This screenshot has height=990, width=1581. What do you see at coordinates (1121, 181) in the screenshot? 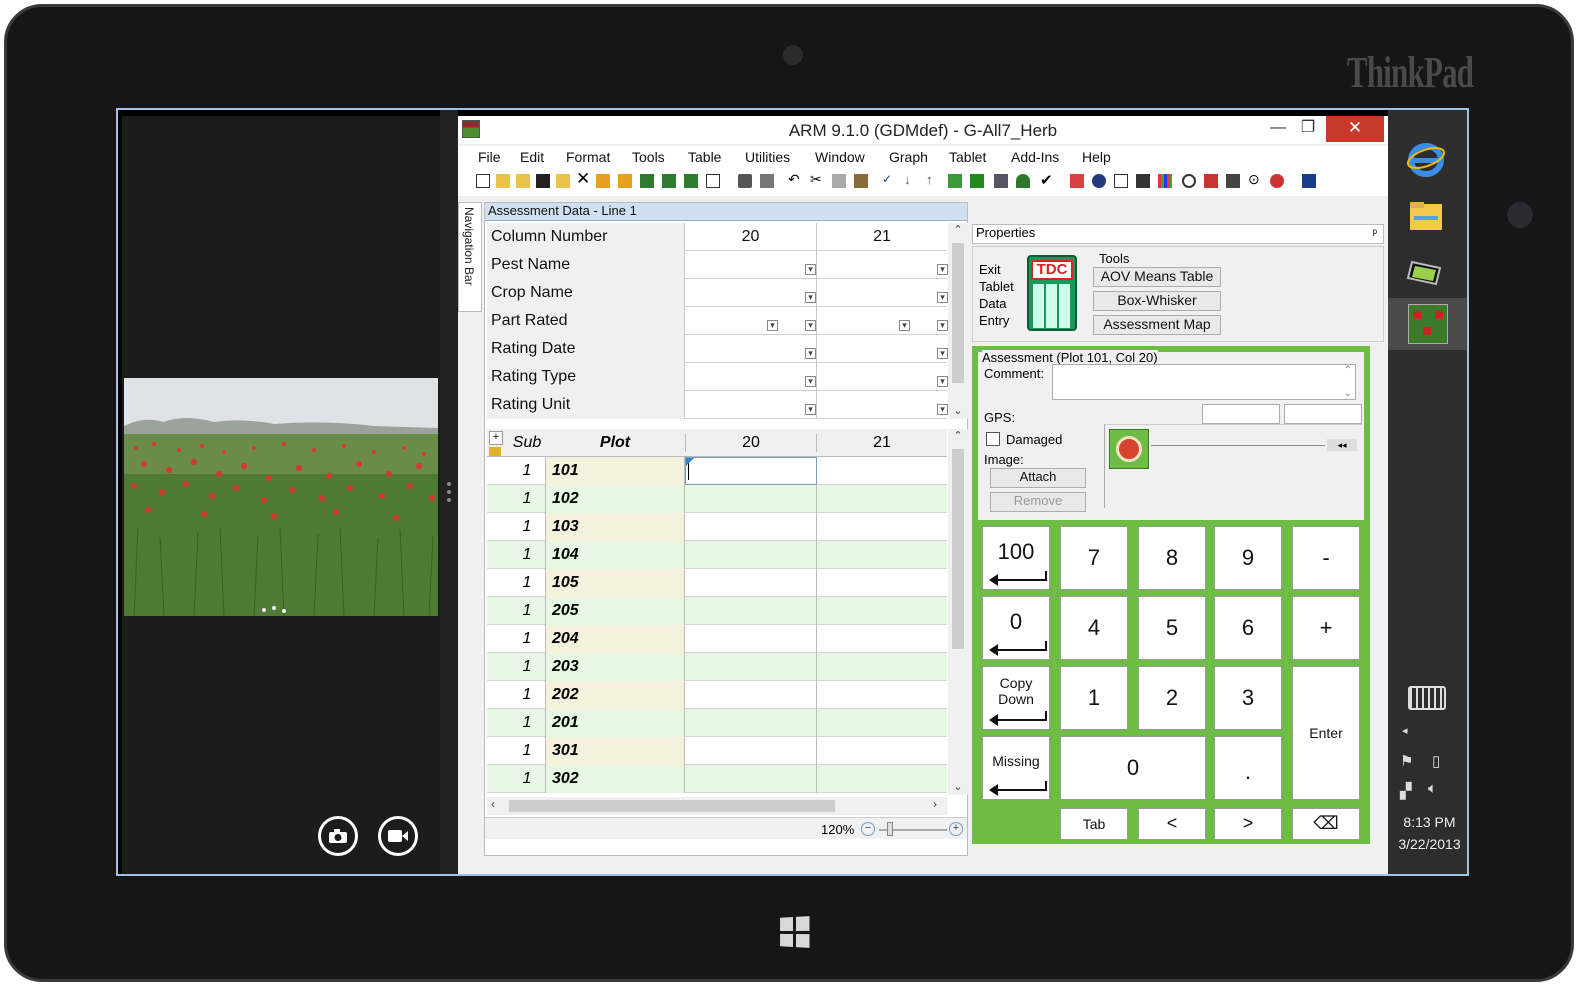
I see `book-icon` at bounding box center [1121, 181].